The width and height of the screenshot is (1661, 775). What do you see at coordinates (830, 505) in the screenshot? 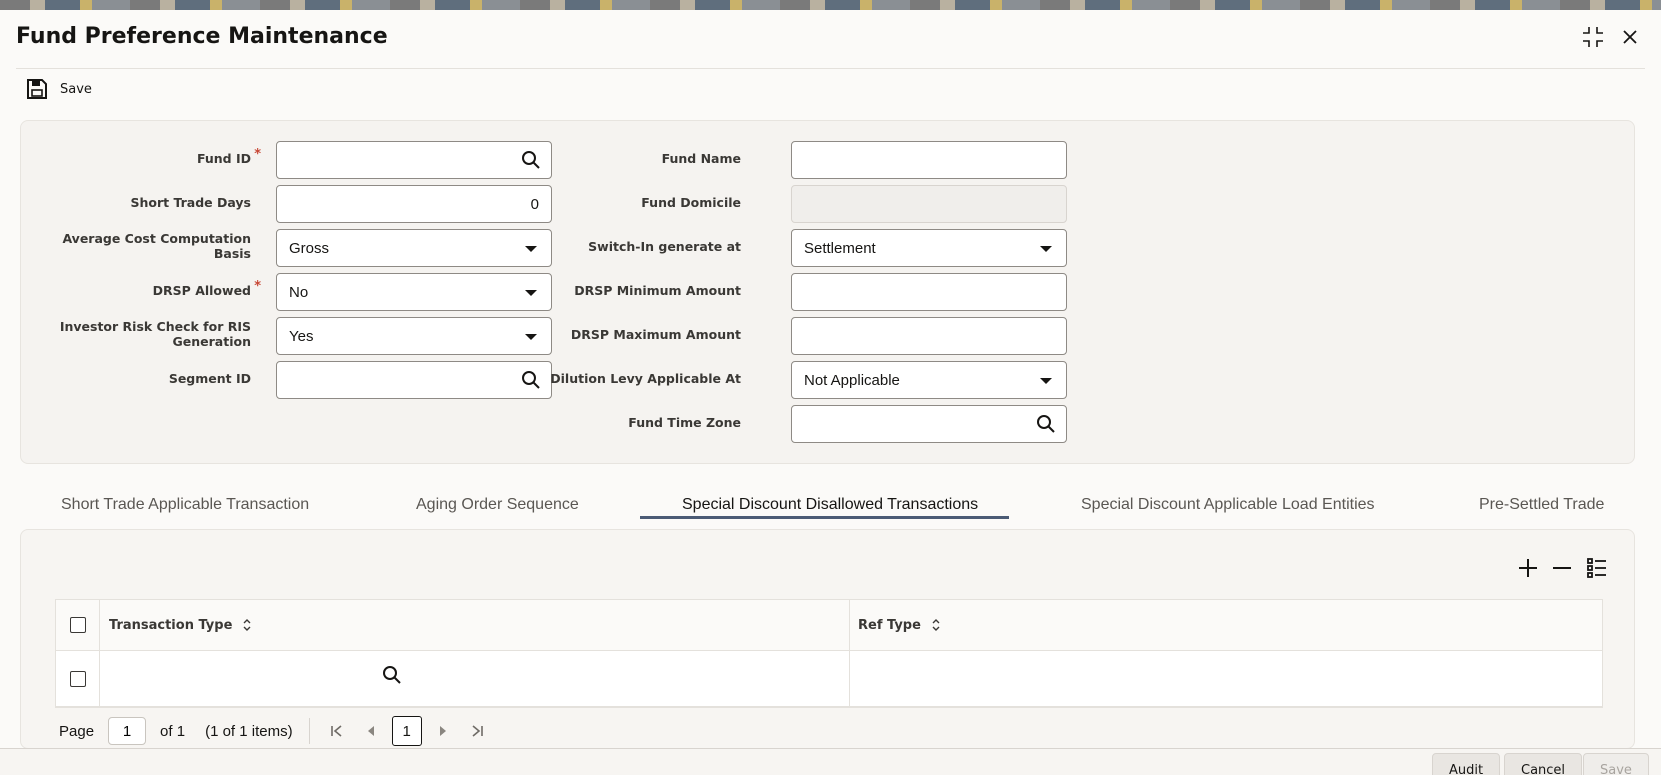
I see `tab-special-discount-disallowed: Special Discount Disallowed Transactions` at bounding box center [830, 505].